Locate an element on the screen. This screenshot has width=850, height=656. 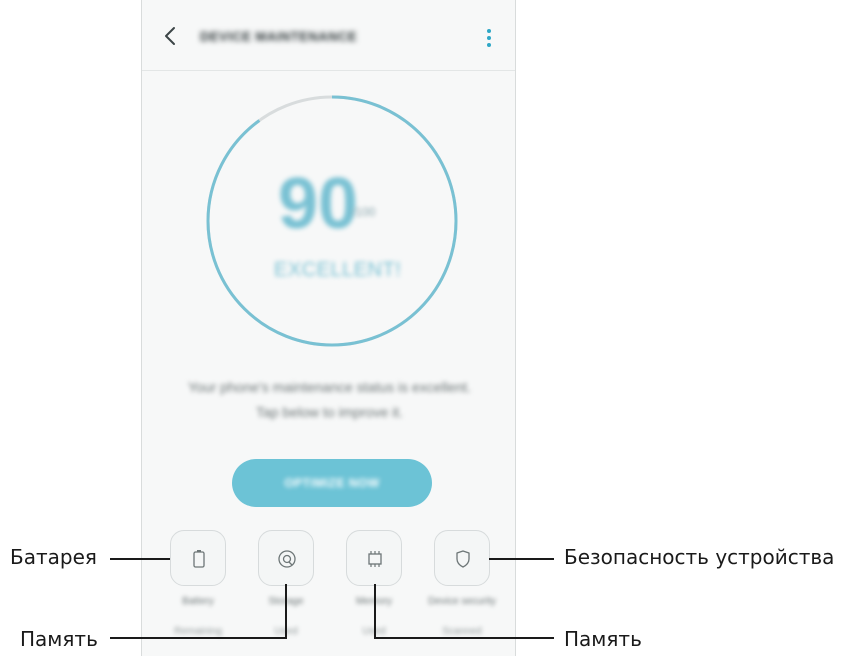
shield-icon is located at coordinates (463, 559).